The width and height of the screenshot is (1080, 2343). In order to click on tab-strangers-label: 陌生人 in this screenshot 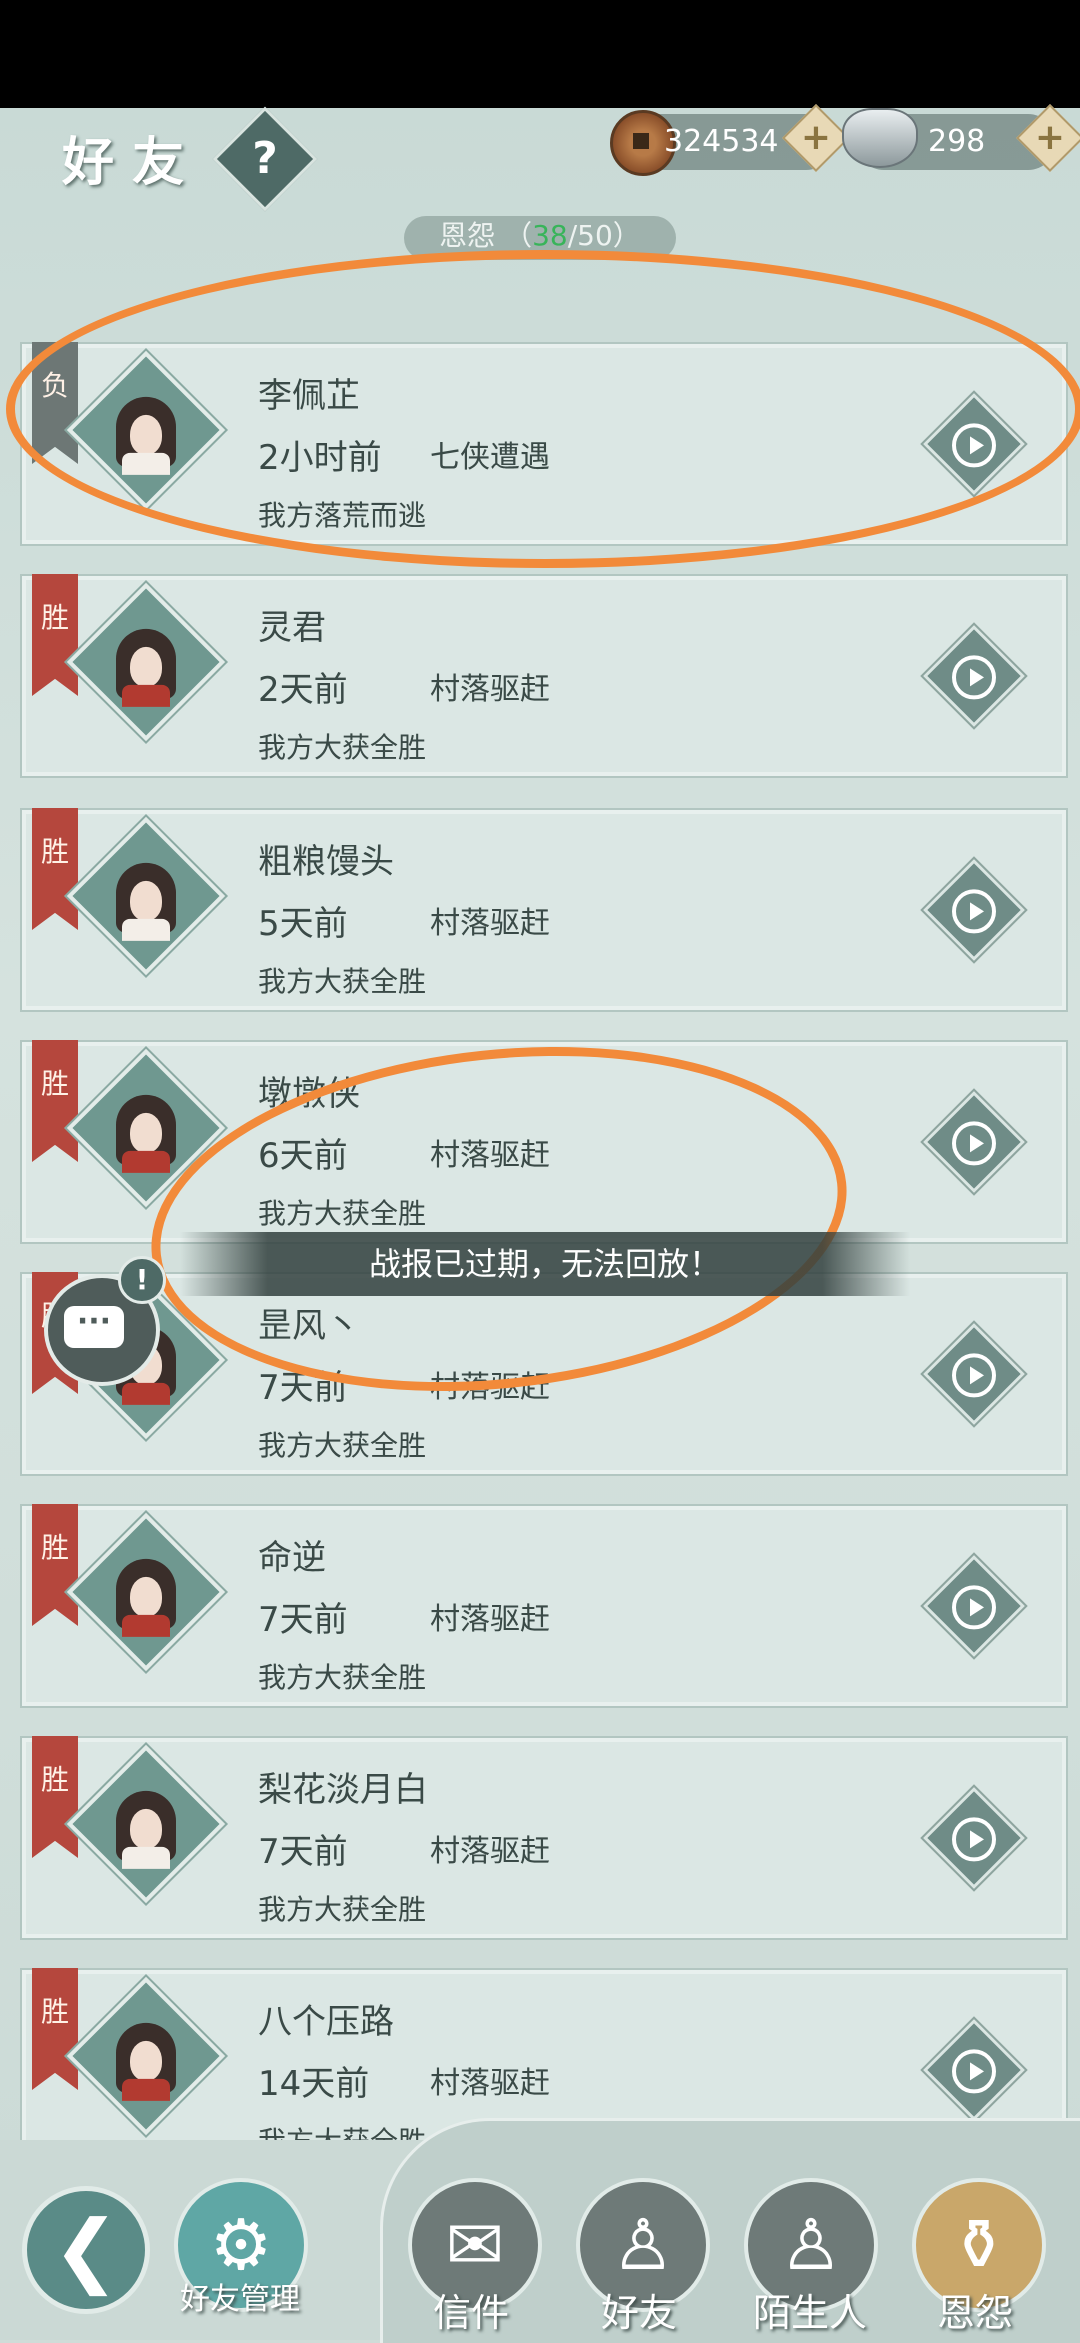, I will do `click(809, 2313)`.